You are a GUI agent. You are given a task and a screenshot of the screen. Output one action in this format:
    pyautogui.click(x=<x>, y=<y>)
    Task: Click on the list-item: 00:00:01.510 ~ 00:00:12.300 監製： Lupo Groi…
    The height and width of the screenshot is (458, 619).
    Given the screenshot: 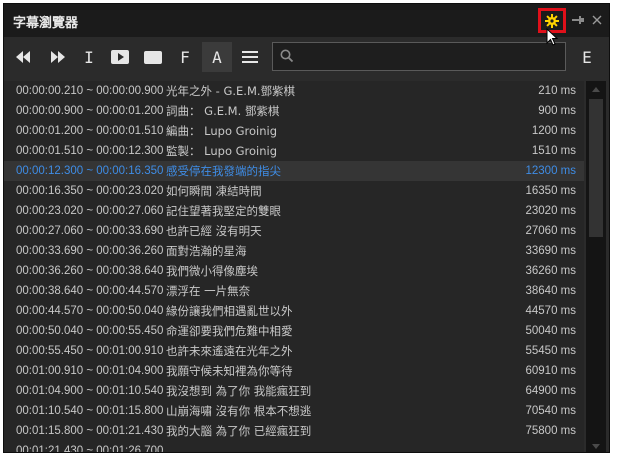 What is the action you would take?
    pyautogui.click(x=294, y=151)
    